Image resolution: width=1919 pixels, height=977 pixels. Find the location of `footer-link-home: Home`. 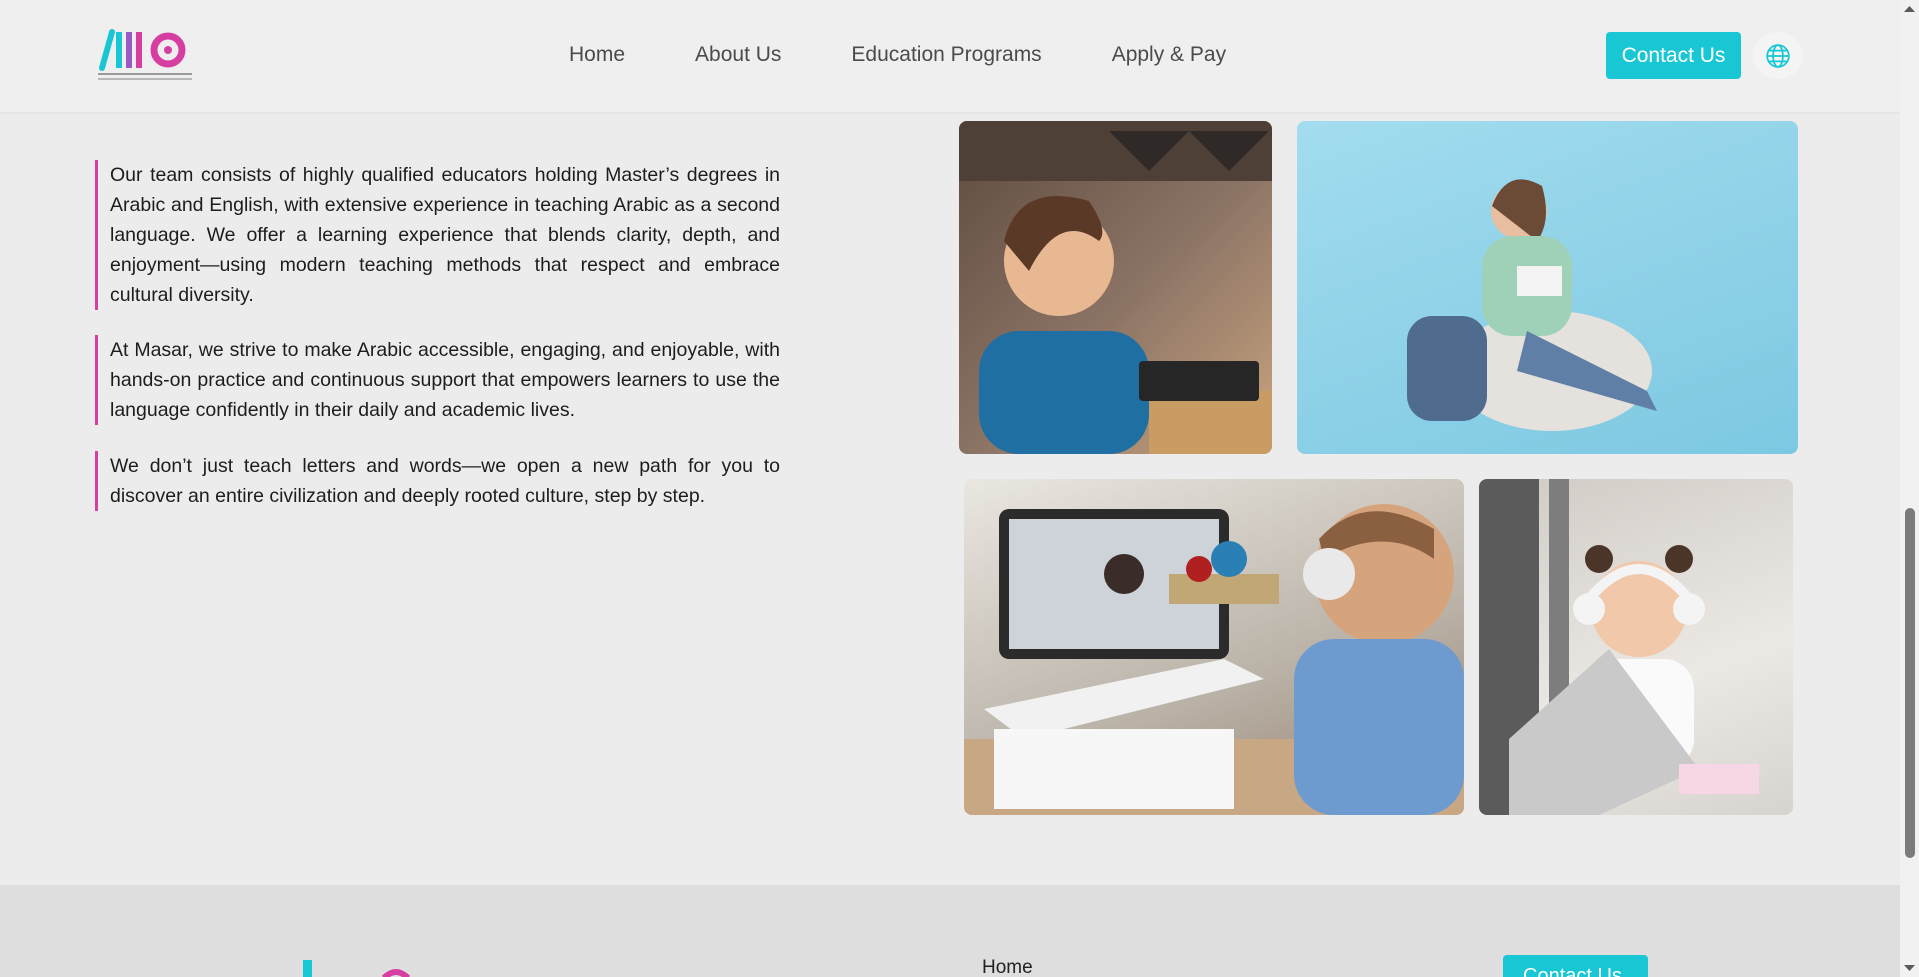

footer-link-home: Home is located at coordinates (1007, 967).